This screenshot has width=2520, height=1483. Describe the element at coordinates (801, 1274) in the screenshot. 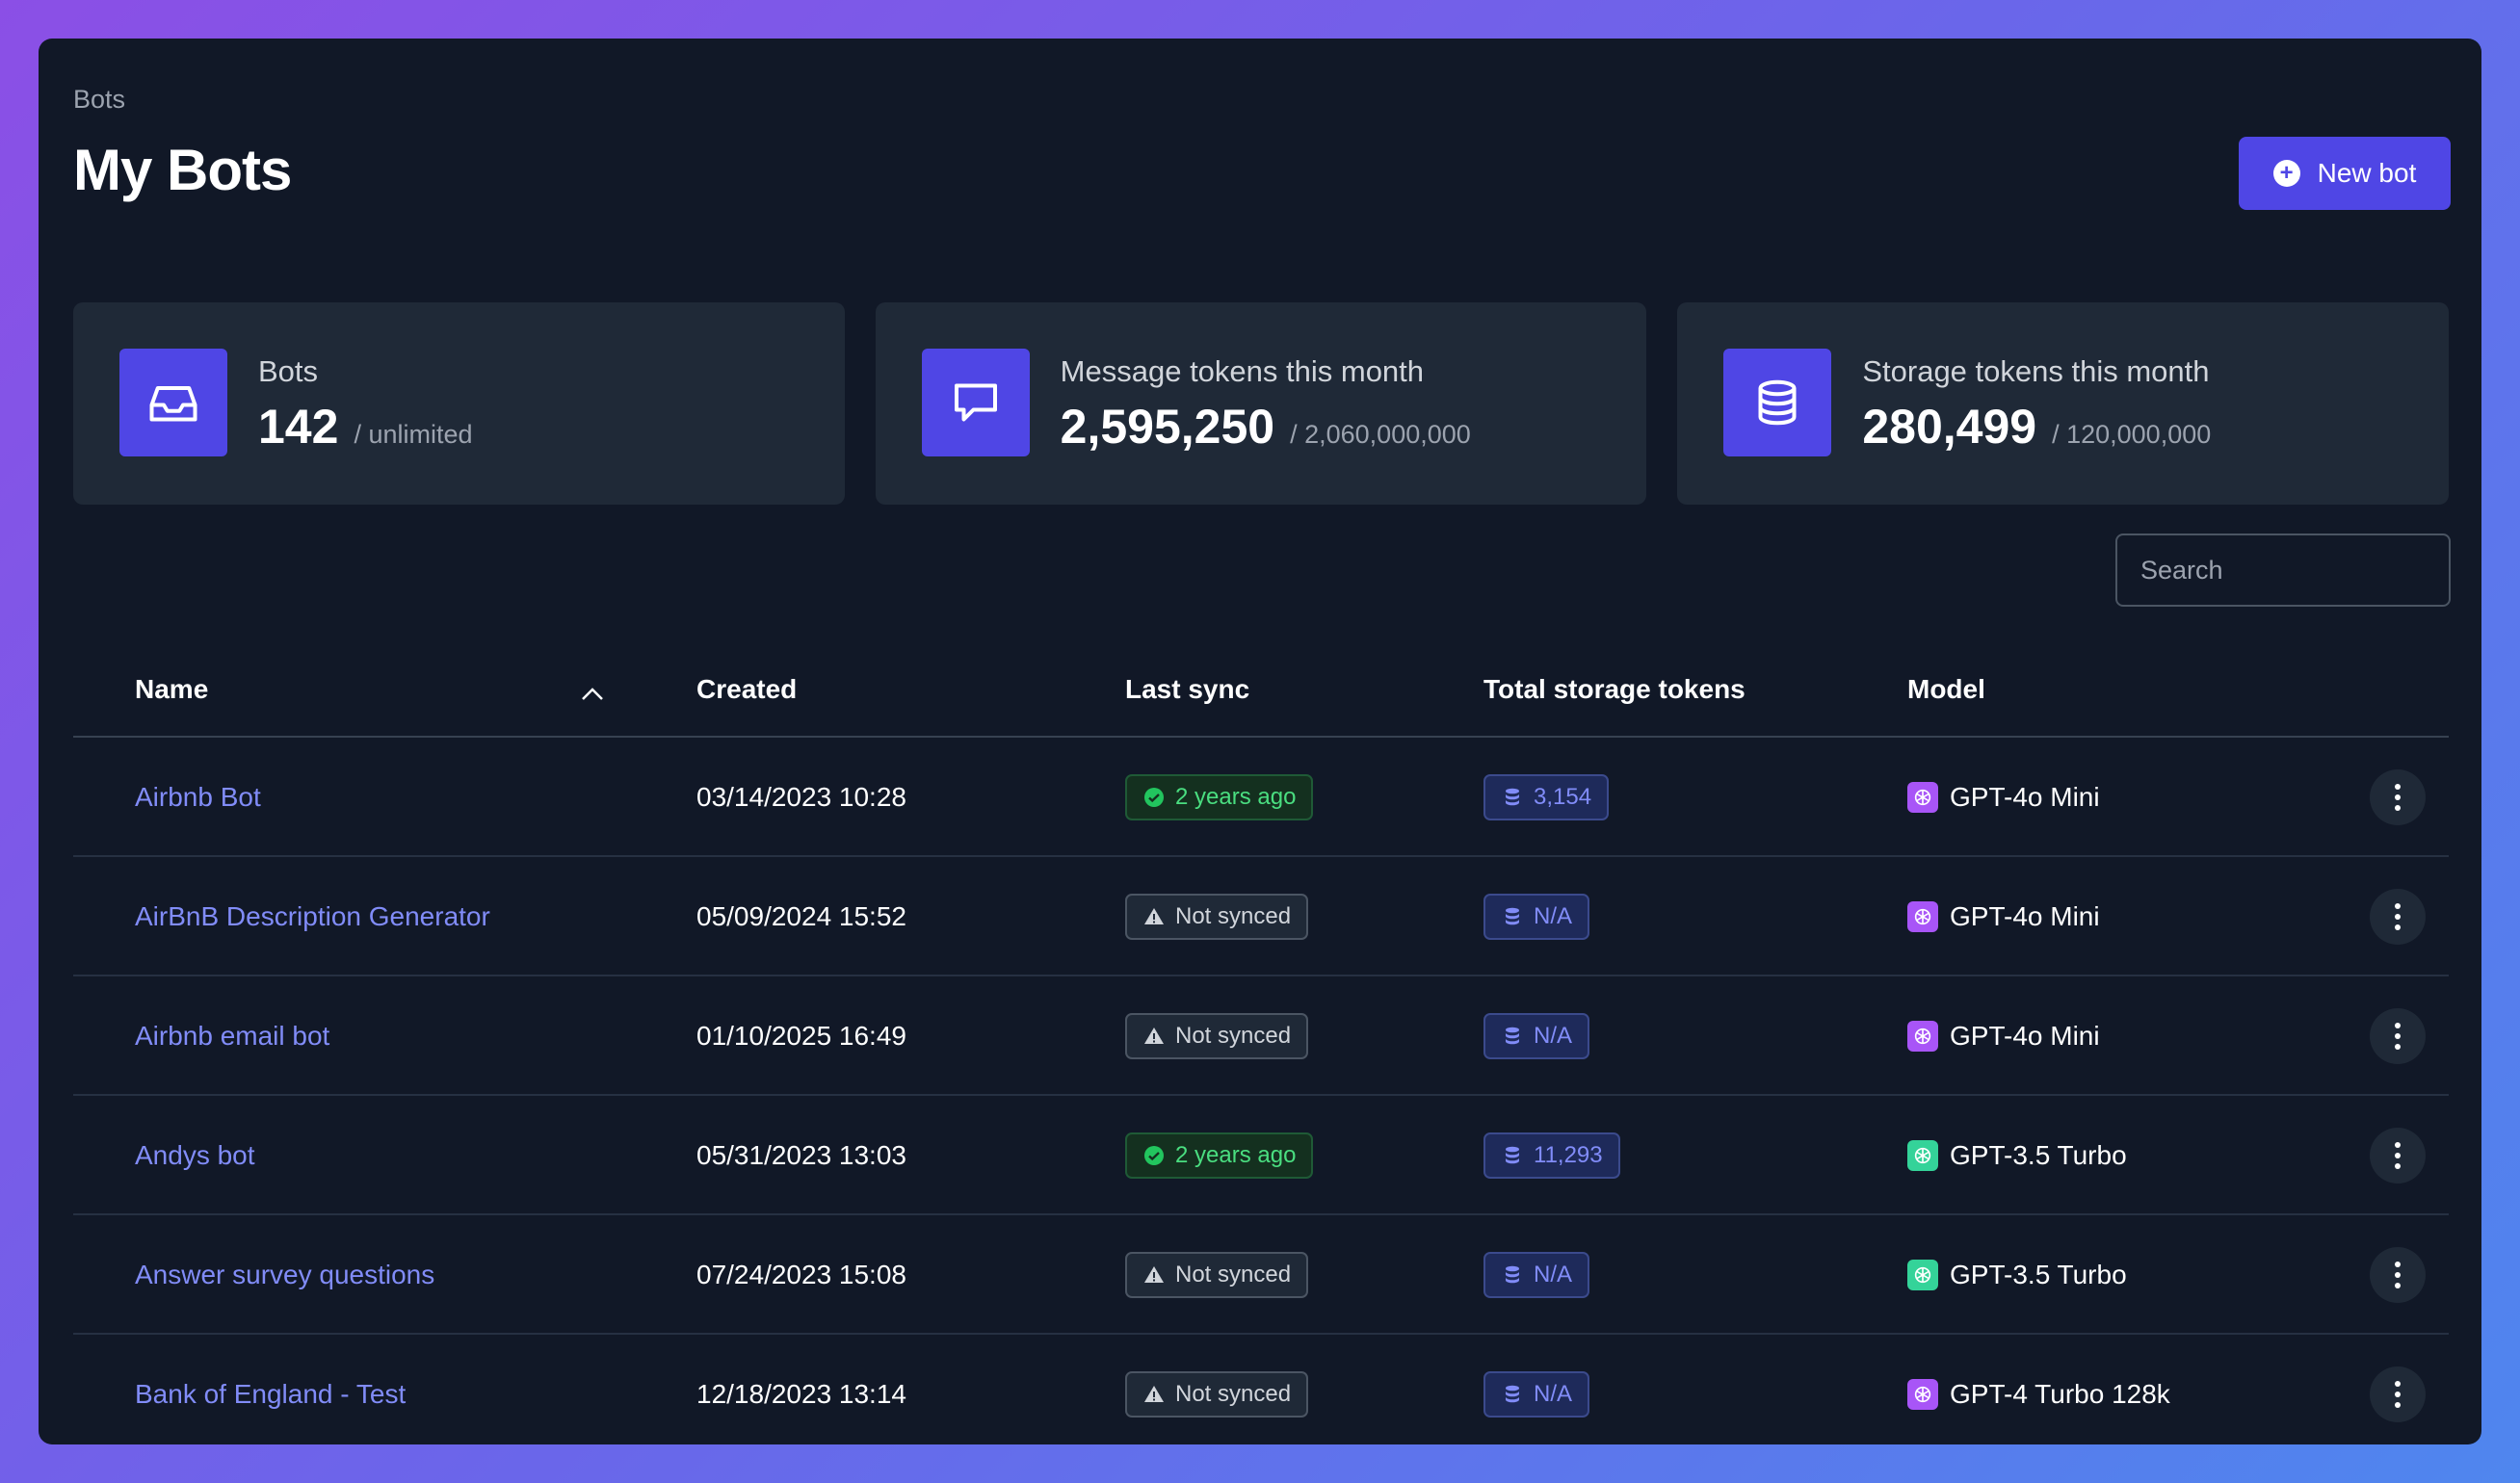

I see `created-date: 07/24/2023 15:08` at that location.